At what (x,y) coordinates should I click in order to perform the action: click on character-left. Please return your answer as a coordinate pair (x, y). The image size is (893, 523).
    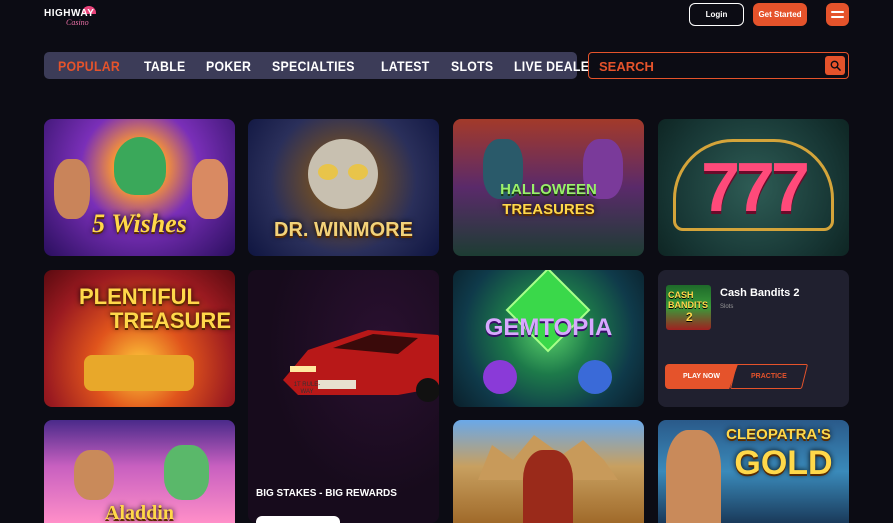
    Looking at the image, I should click on (94, 475).